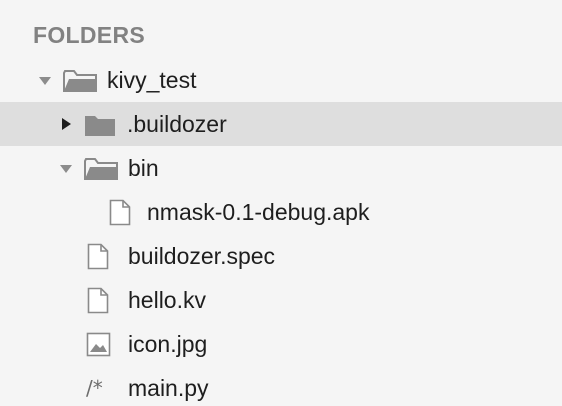 This screenshot has height=406, width=562. Describe the element at coordinates (168, 344) in the screenshot. I see `tree-item-label: icon.jpg` at that location.